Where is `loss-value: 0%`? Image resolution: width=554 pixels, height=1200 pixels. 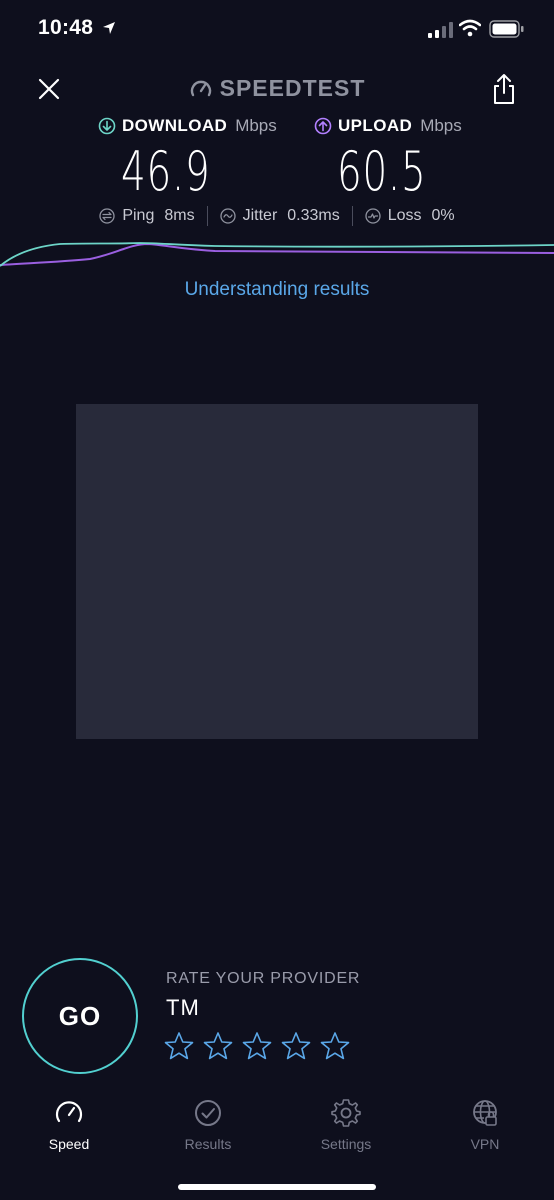
loss-value: 0% is located at coordinates (443, 215).